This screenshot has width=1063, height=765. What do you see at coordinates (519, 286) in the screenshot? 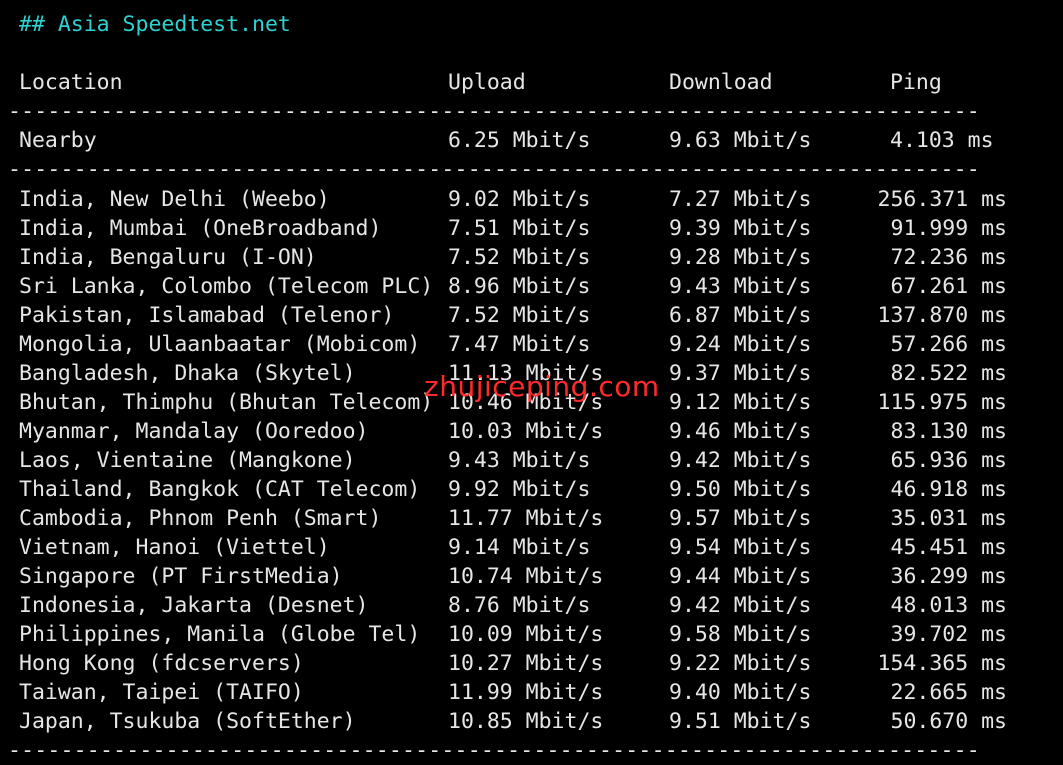
I see `row-upload: 8.96 Mbit/s` at bounding box center [519, 286].